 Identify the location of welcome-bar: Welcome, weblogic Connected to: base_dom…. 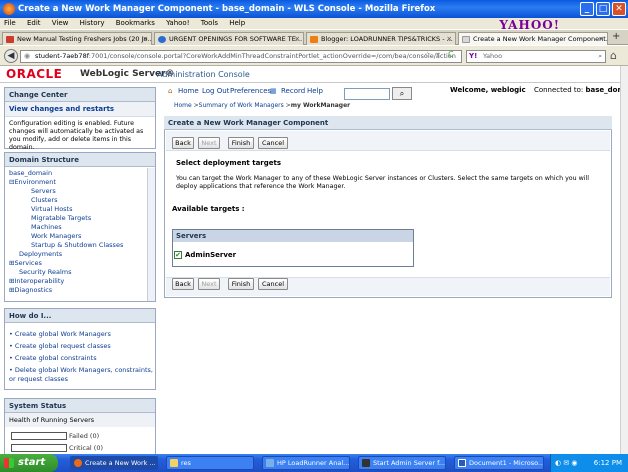
(539, 90).